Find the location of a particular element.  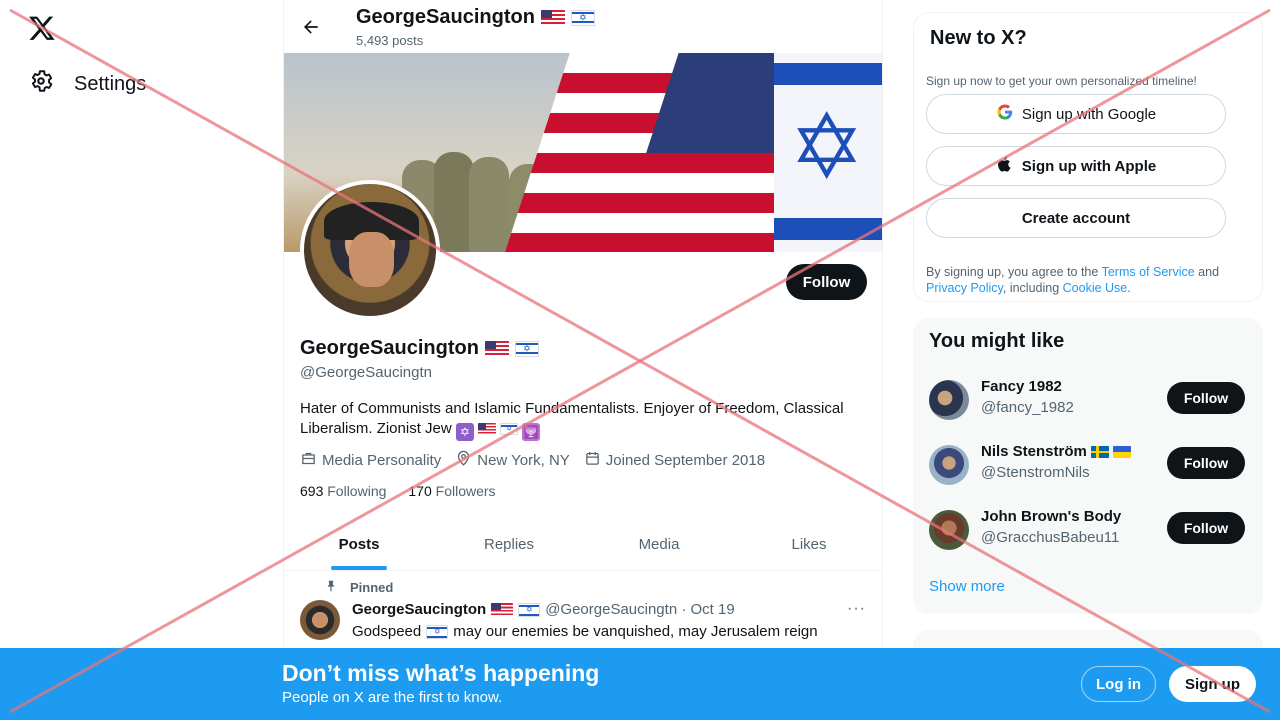

suggestion-item: Fancy 1982 @fancy_1982 Follow is located at coordinates (1088, 400).